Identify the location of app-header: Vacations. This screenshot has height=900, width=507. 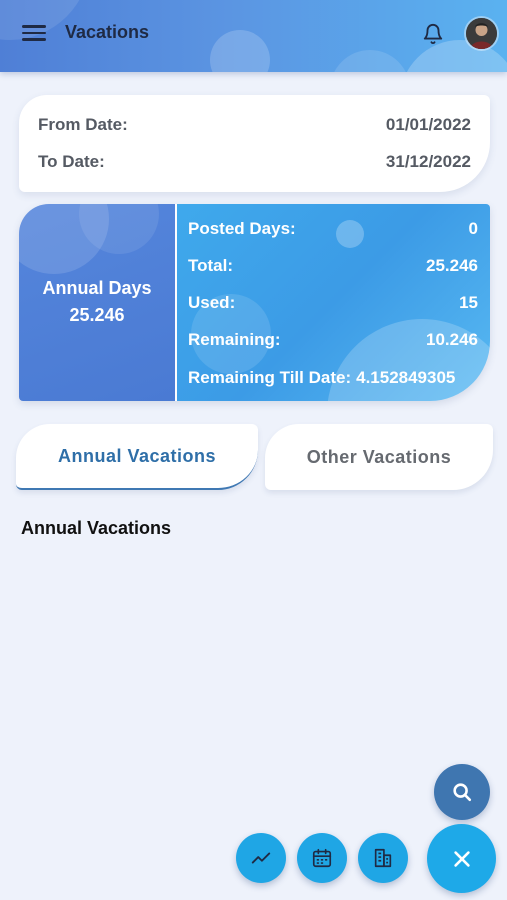
(253, 36).